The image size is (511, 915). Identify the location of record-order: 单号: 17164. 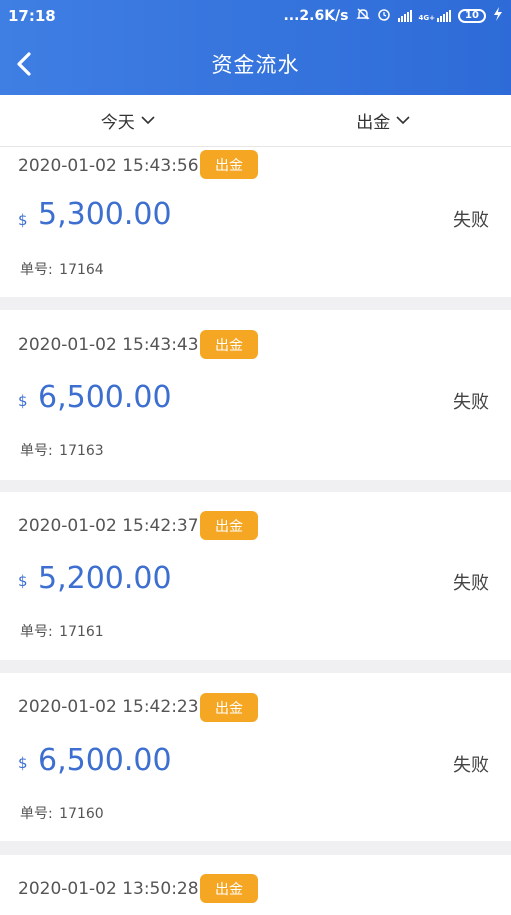
(61, 269).